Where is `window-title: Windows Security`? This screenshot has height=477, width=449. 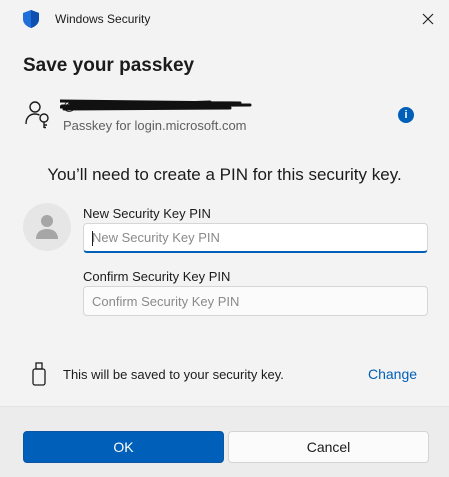 window-title: Windows Security is located at coordinates (103, 19).